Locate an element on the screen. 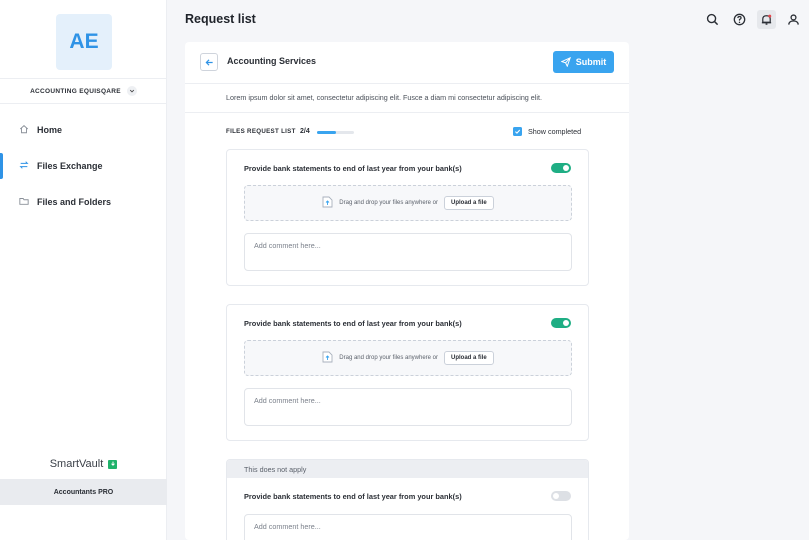 This screenshot has height=540, width=809. files-progress-bar is located at coordinates (335, 132).